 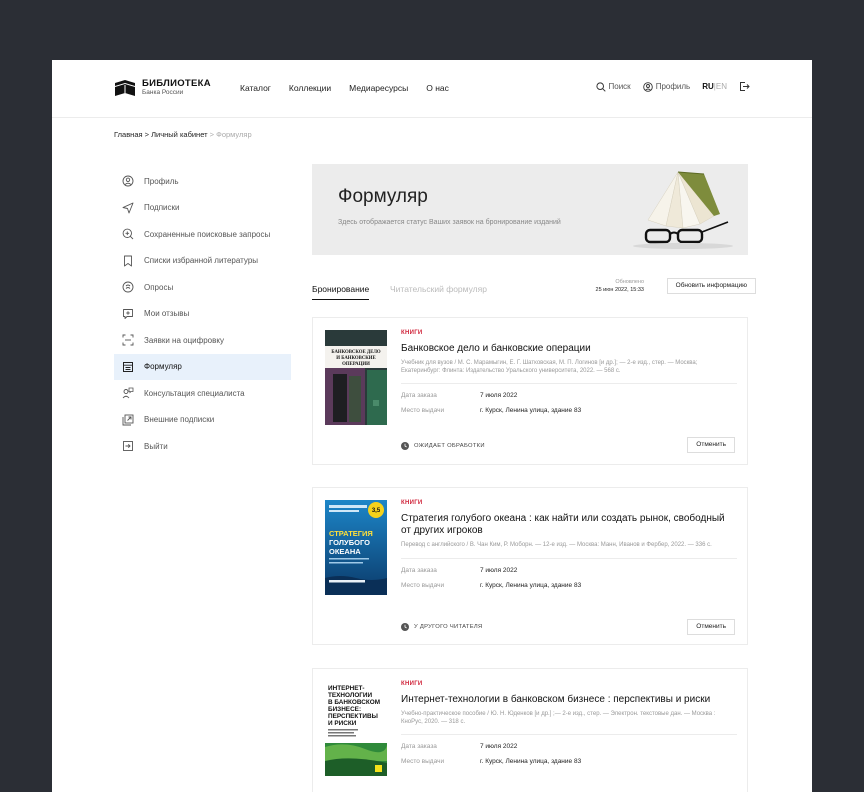 What do you see at coordinates (179, 420) in the screenshot?
I see `sidebar-item-label: Внешние подписки` at bounding box center [179, 420].